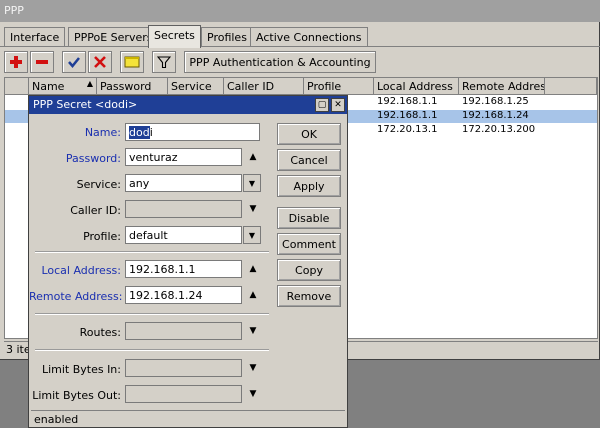 This screenshot has width=600, height=428. Describe the element at coordinates (309, 134) in the screenshot. I see `ok-button: OK` at that location.